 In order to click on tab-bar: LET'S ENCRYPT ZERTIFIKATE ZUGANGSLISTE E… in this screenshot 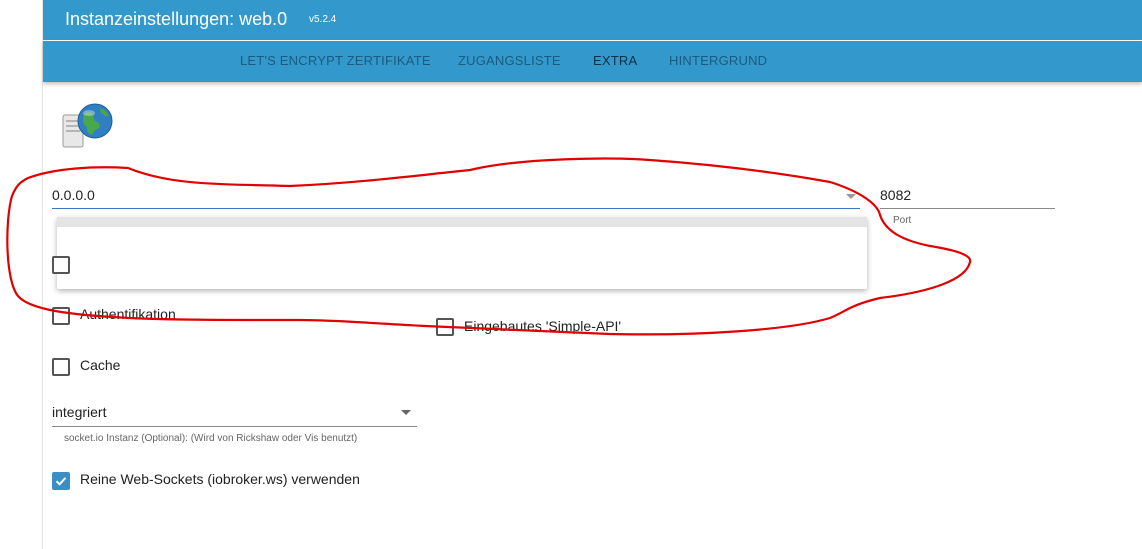, I will do `click(592, 61)`.